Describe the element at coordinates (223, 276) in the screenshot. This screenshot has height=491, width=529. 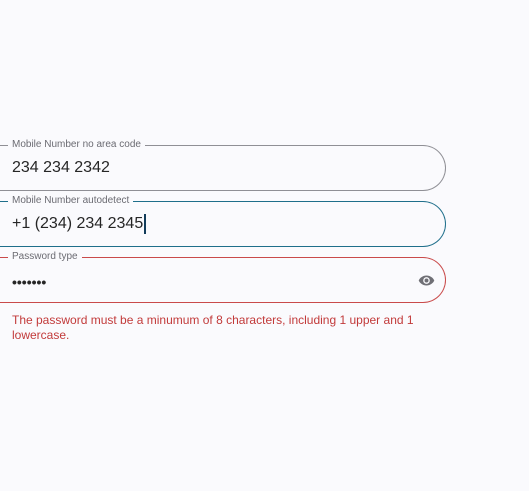
I see `password-field: Password type •••••••` at that location.